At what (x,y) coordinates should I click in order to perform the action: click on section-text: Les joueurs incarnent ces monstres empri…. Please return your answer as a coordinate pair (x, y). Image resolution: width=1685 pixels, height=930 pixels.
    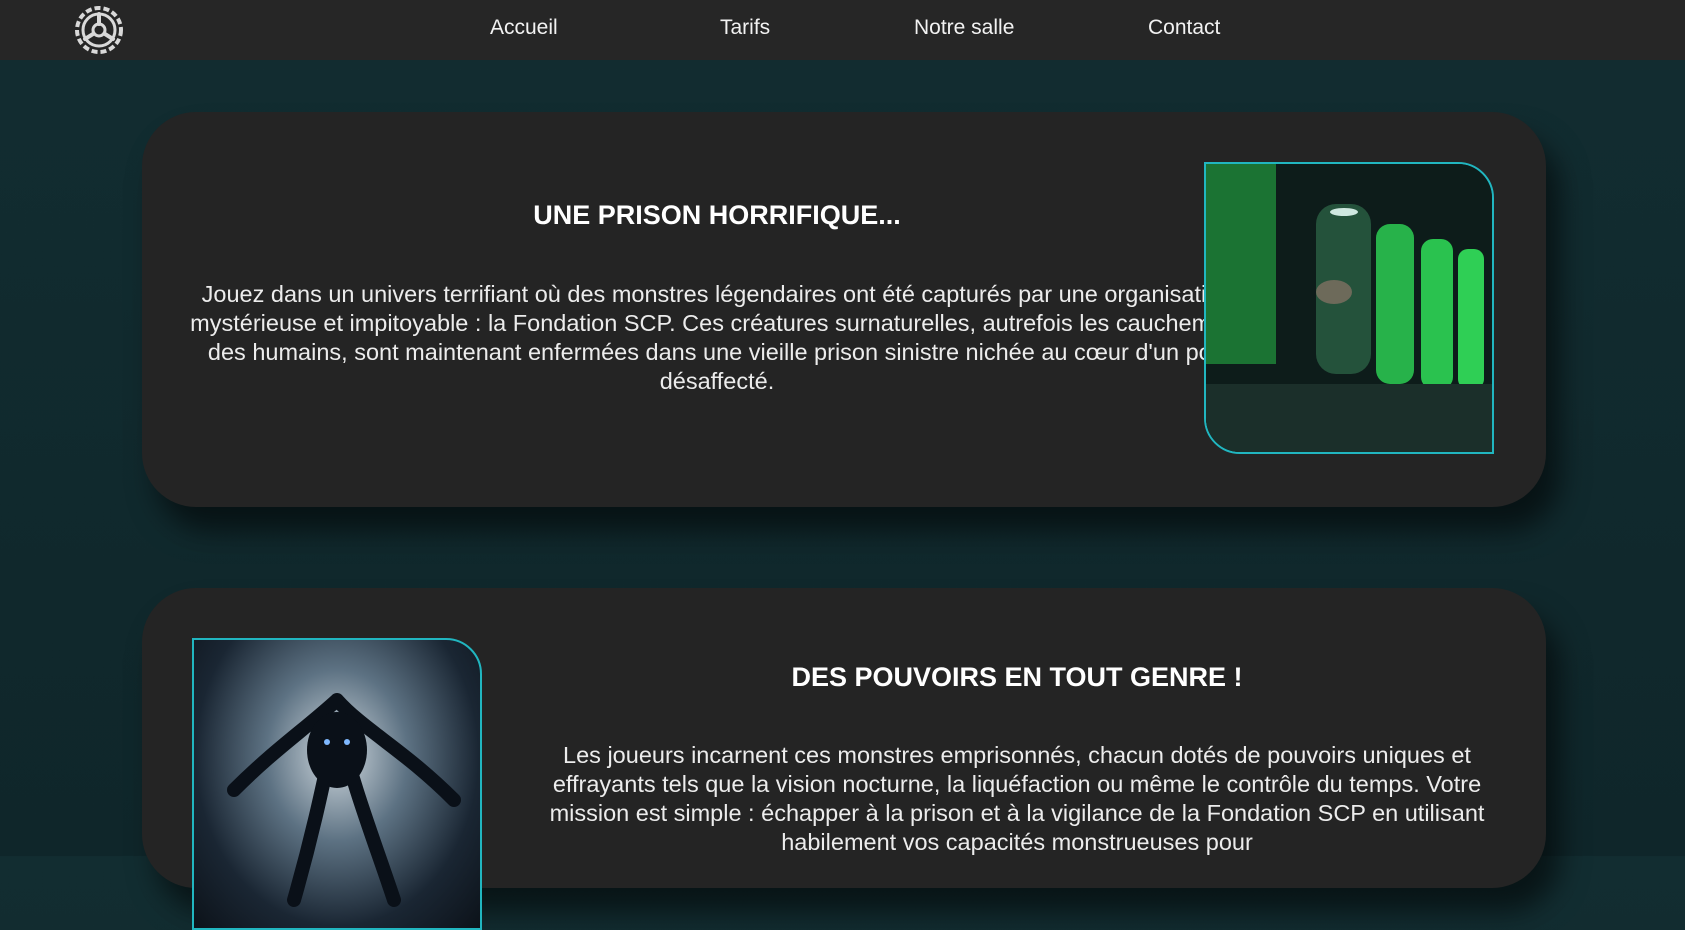
    Looking at the image, I should click on (1017, 798).